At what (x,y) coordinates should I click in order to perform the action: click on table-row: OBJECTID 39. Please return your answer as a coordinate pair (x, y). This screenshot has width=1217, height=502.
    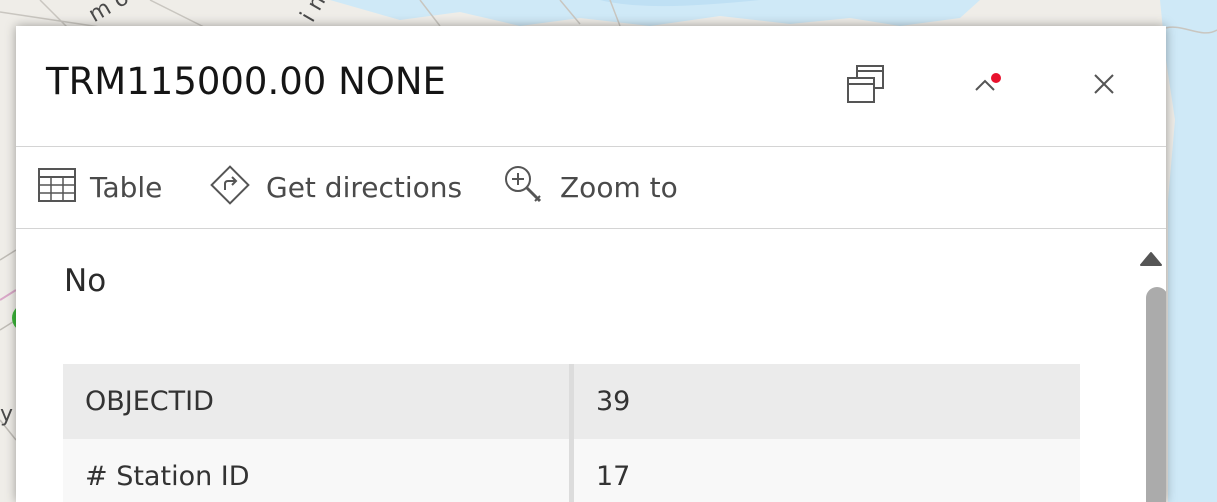
    Looking at the image, I should click on (571, 401).